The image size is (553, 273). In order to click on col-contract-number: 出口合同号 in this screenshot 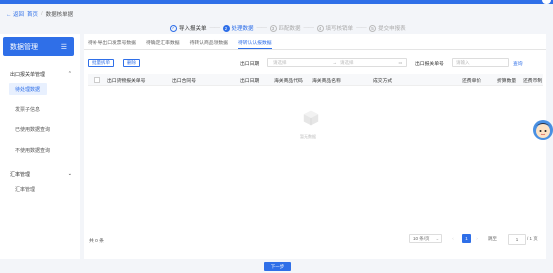, I will do `click(184, 81)`.